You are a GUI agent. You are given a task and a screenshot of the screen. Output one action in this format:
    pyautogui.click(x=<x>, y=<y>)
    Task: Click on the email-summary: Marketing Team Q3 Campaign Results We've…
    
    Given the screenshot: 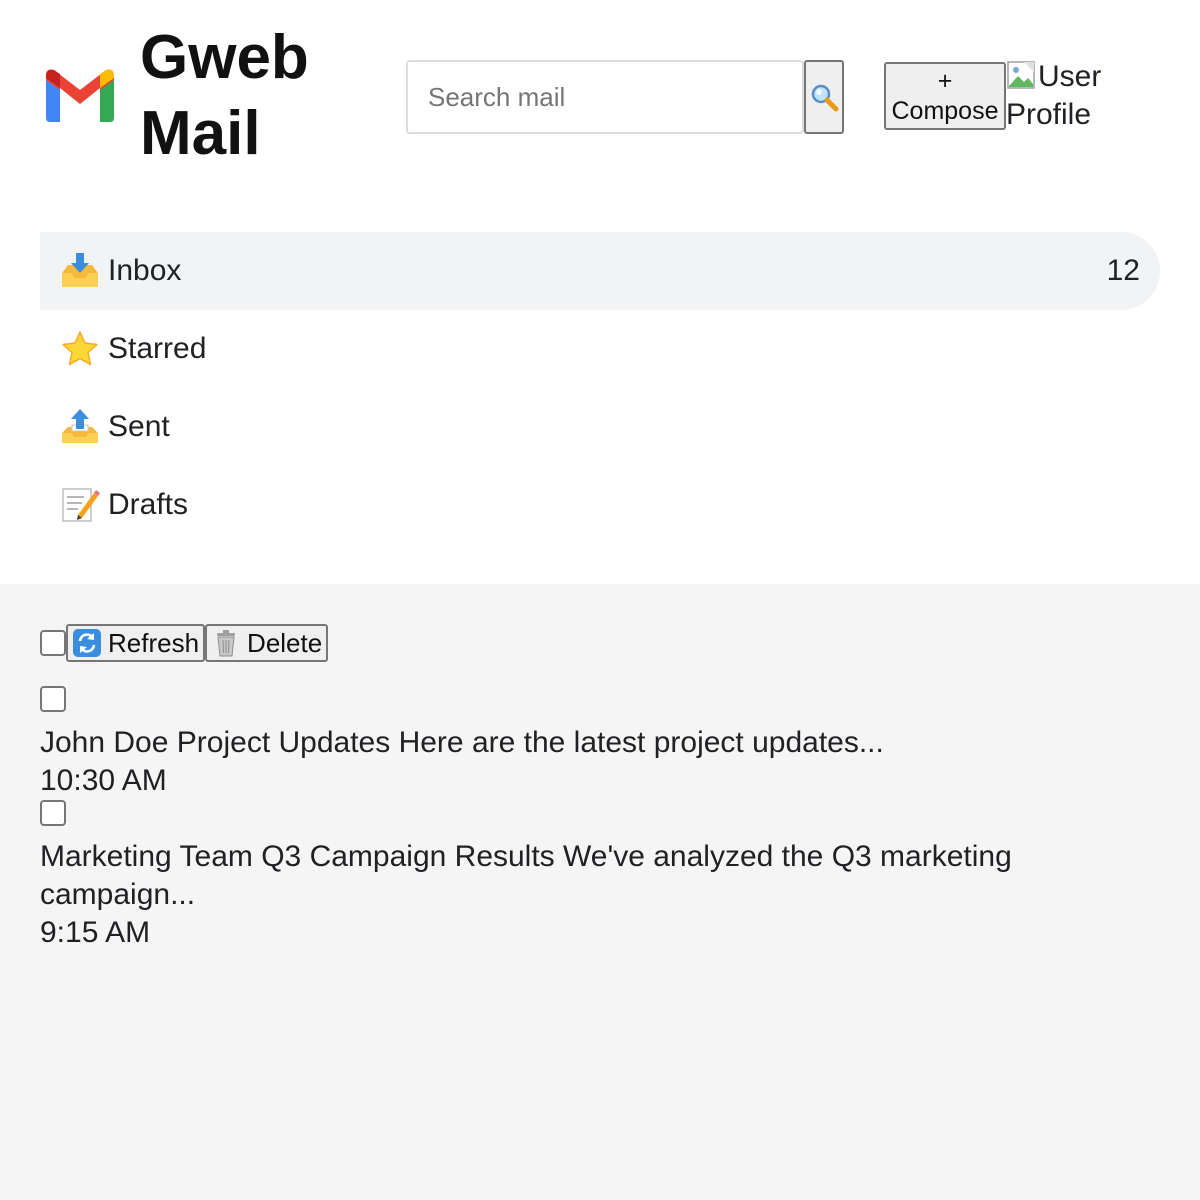 What is the action you would take?
    pyautogui.click(x=580, y=876)
    